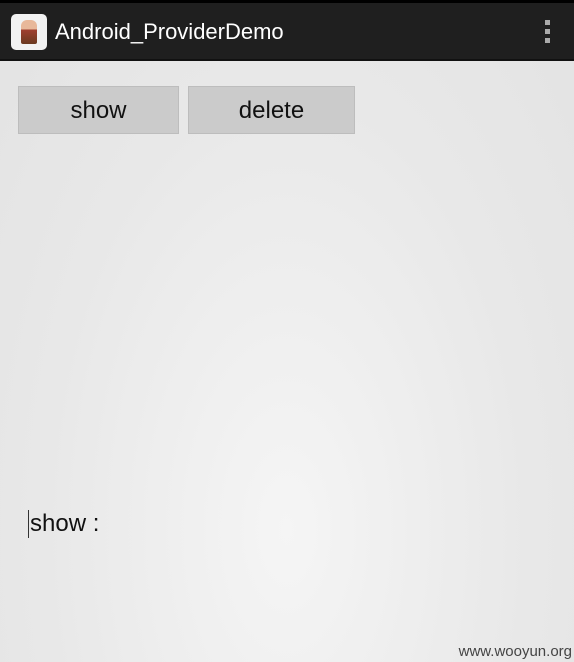 Image resolution: width=574 pixels, height=662 pixels. What do you see at coordinates (548, 33) in the screenshot?
I see `overflow-menu-icon` at bounding box center [548, 33].